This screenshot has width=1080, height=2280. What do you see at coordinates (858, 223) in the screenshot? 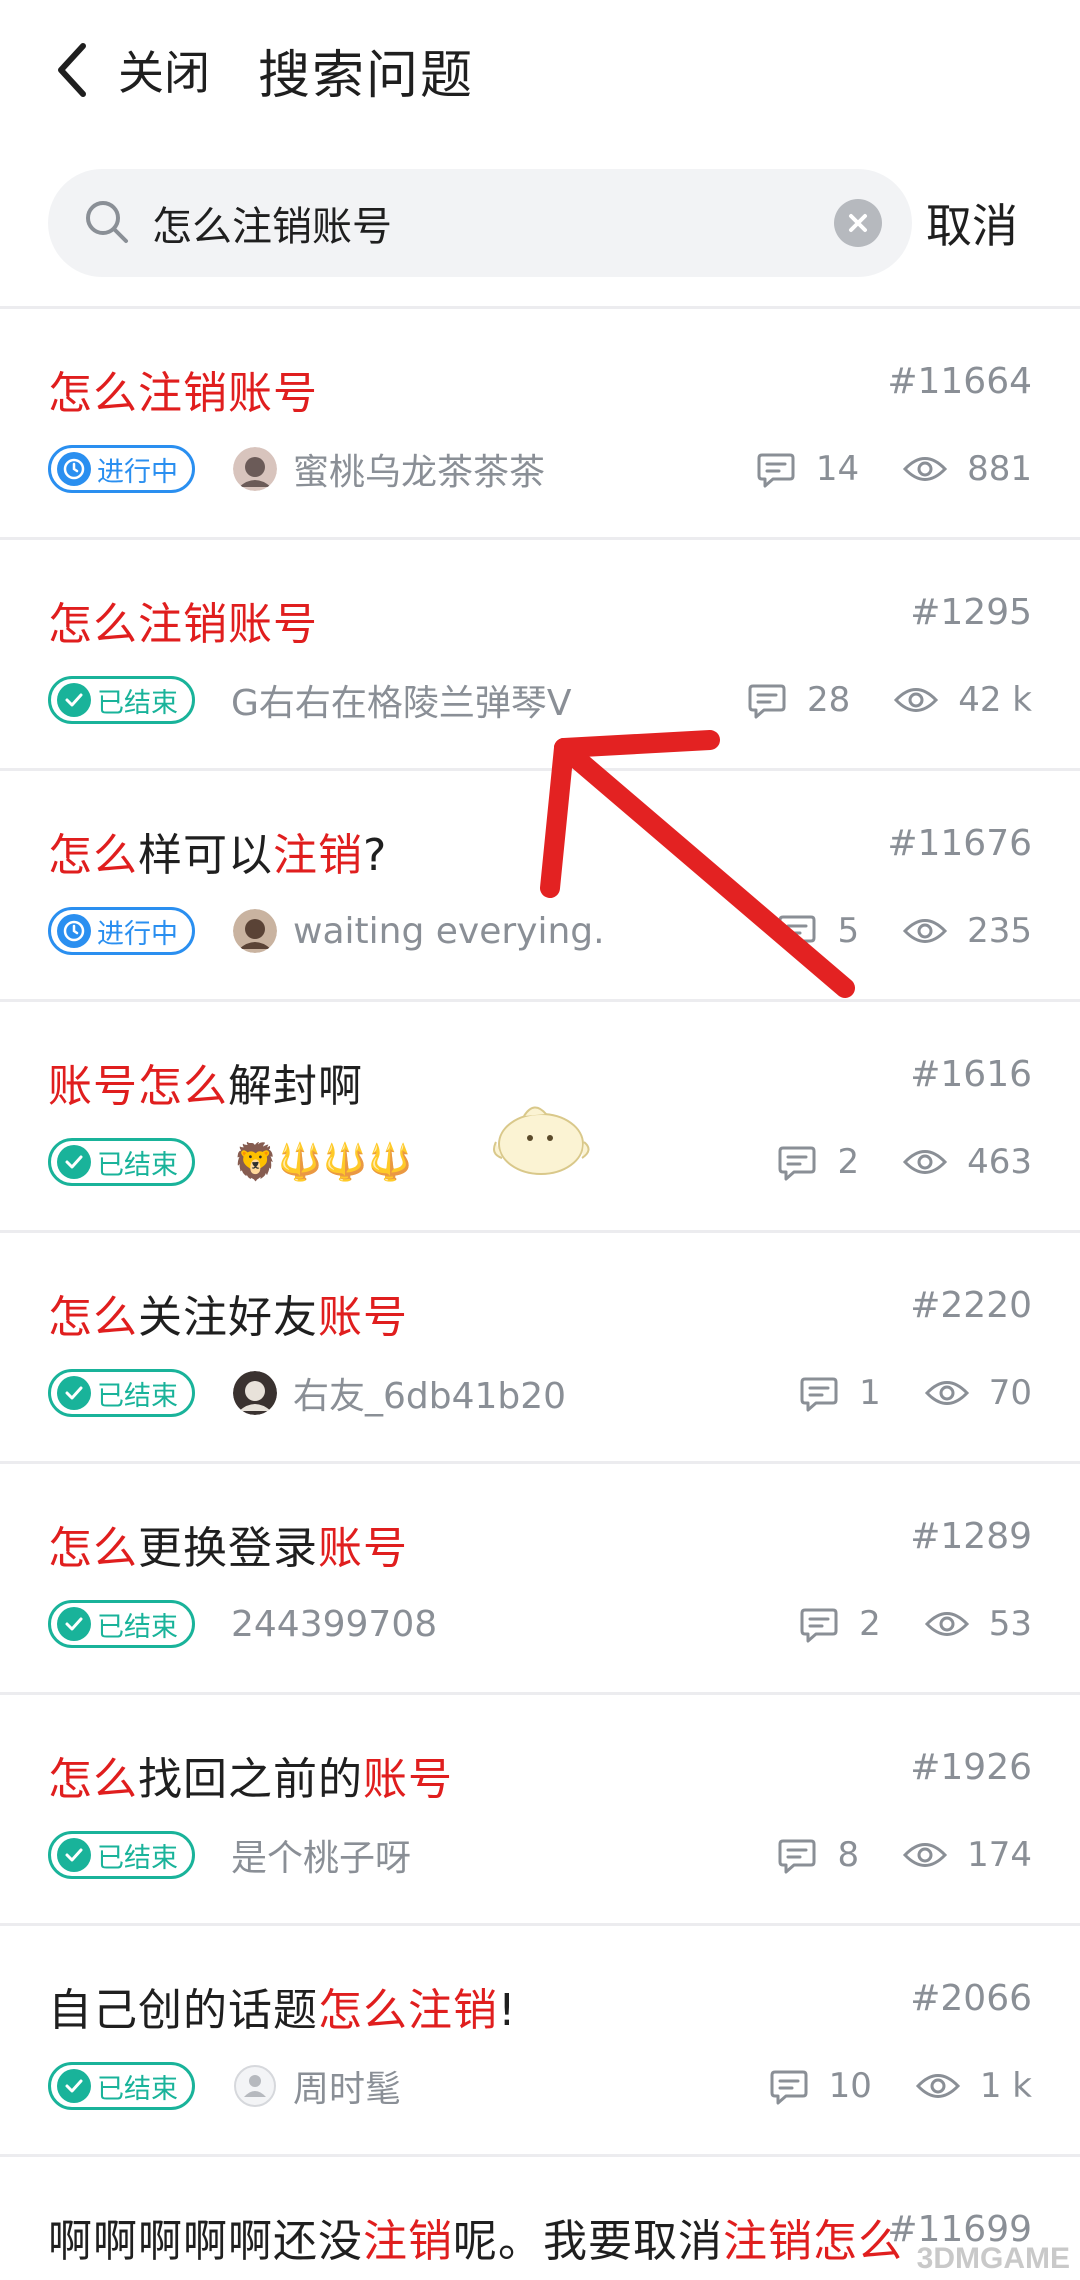
I see `clear-icon` at bounding box center [858, 223].